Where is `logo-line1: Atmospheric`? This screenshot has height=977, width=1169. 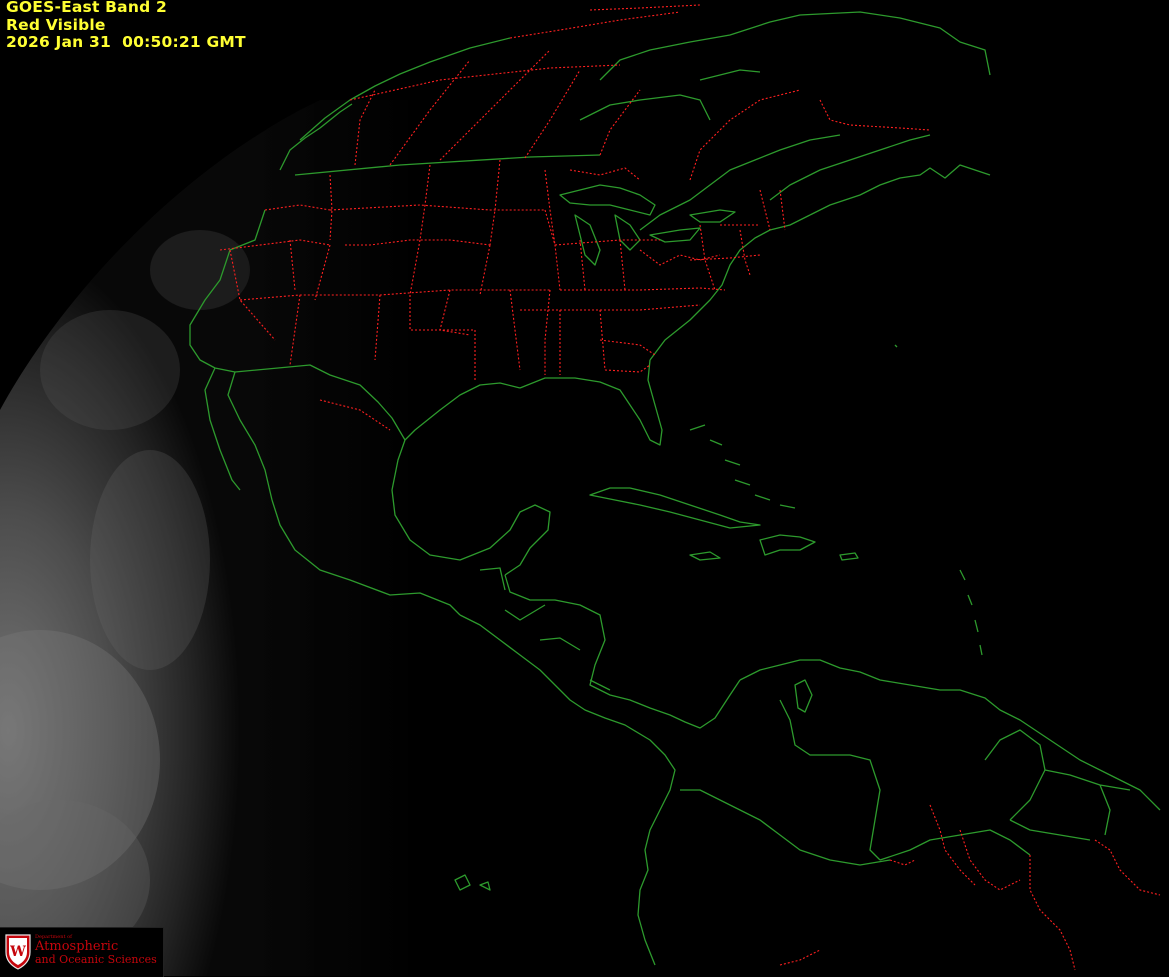 logo-line1: Atmospheric is located at coordinates (77, 946).